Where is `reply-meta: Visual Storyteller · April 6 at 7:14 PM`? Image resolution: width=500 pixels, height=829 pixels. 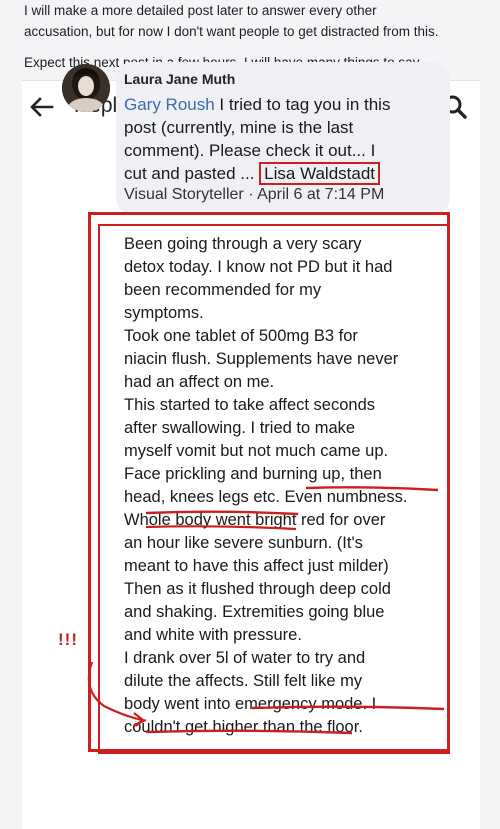 reply-meta: Visual Storyteller · April 6 at 7:14 PM is located at coordinates (254, 194).